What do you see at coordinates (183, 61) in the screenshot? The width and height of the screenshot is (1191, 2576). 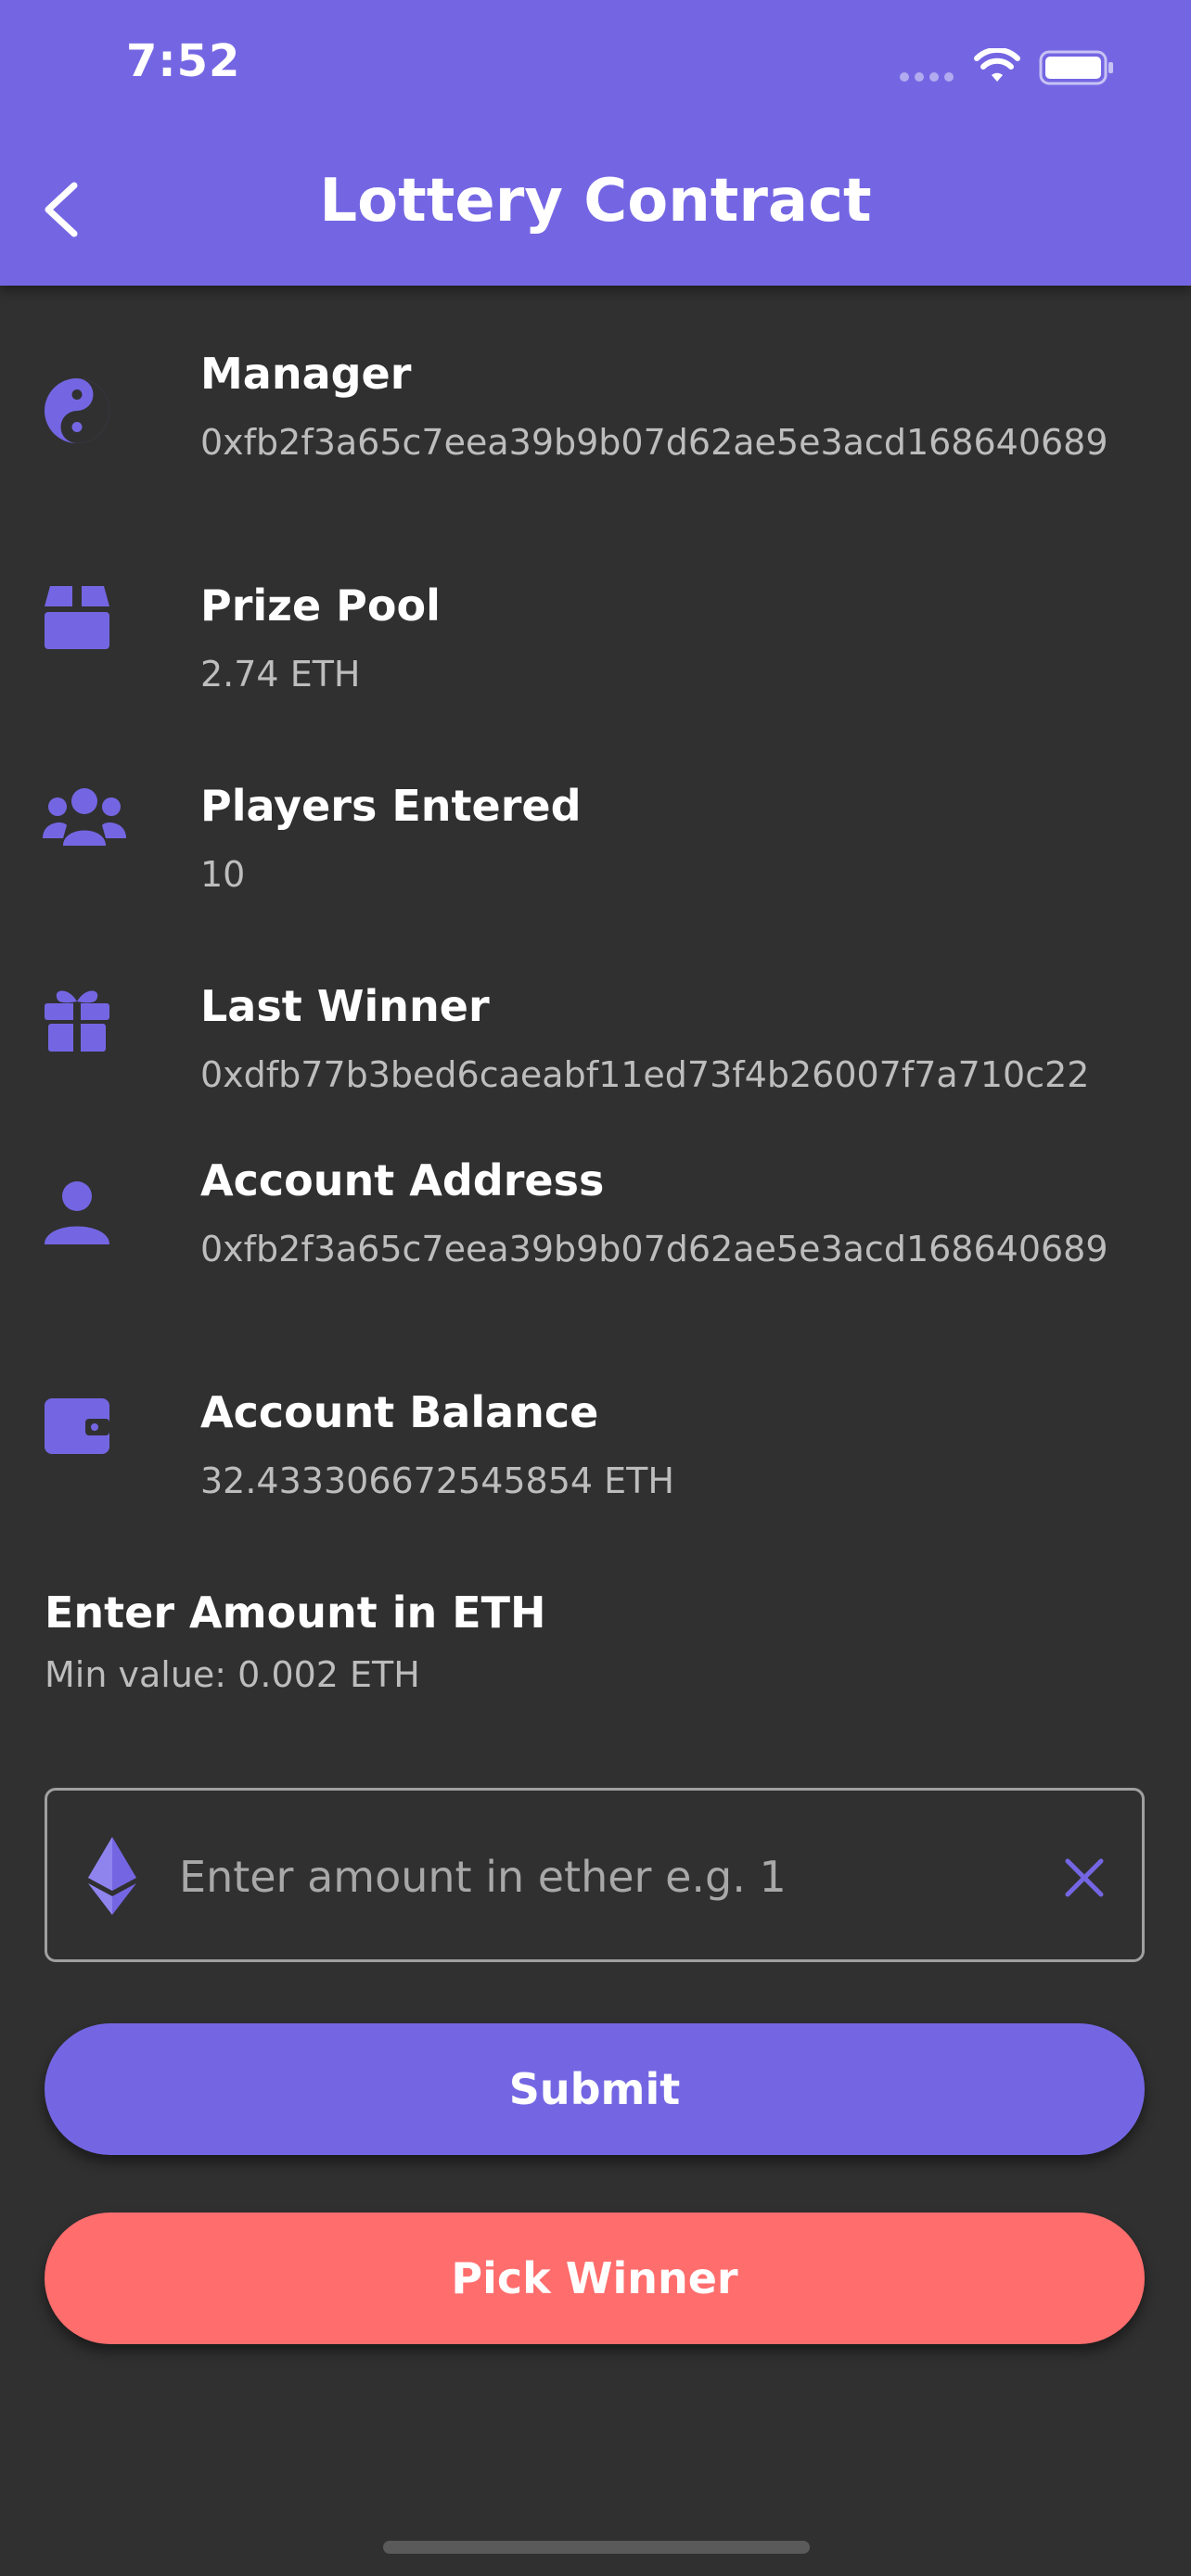 I see `status-time: 7:52` at bounding box center [183, 61].